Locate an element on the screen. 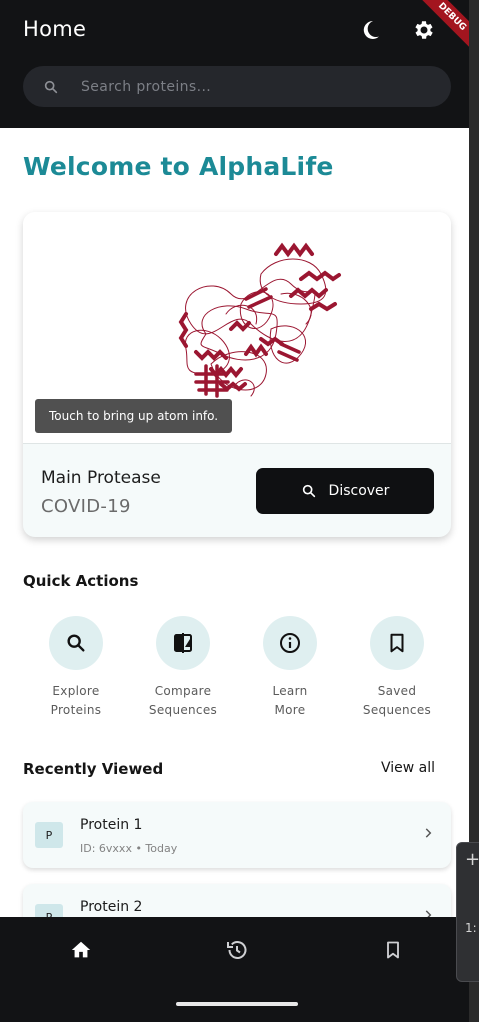 This screenshot has height=1022, width=479. quick-action-compare: Compare Sequences is located at coordinates (183, 668).